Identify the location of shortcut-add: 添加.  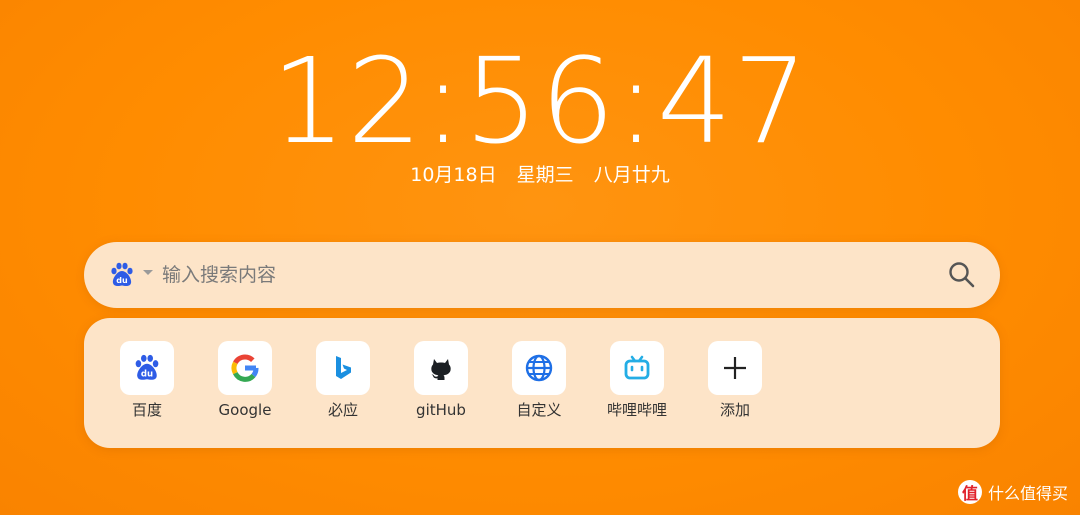
(735, 383).